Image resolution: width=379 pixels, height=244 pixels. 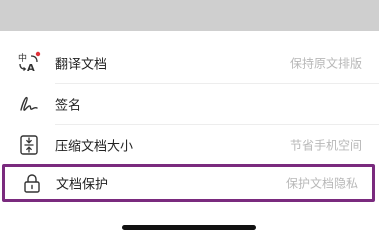 I want to click on signature-icon, so click(x=29, y=104).